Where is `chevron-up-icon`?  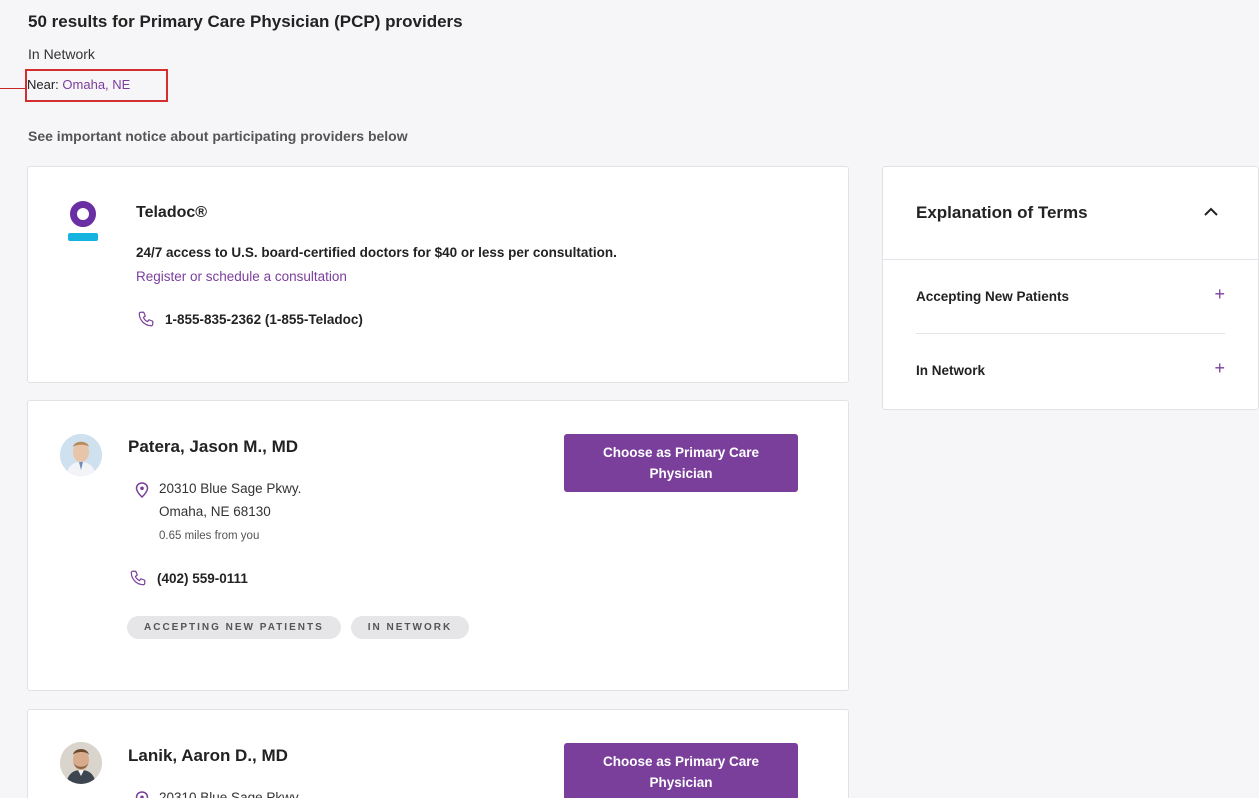
chevron-up-icon is located at coordinates (1211, 211).